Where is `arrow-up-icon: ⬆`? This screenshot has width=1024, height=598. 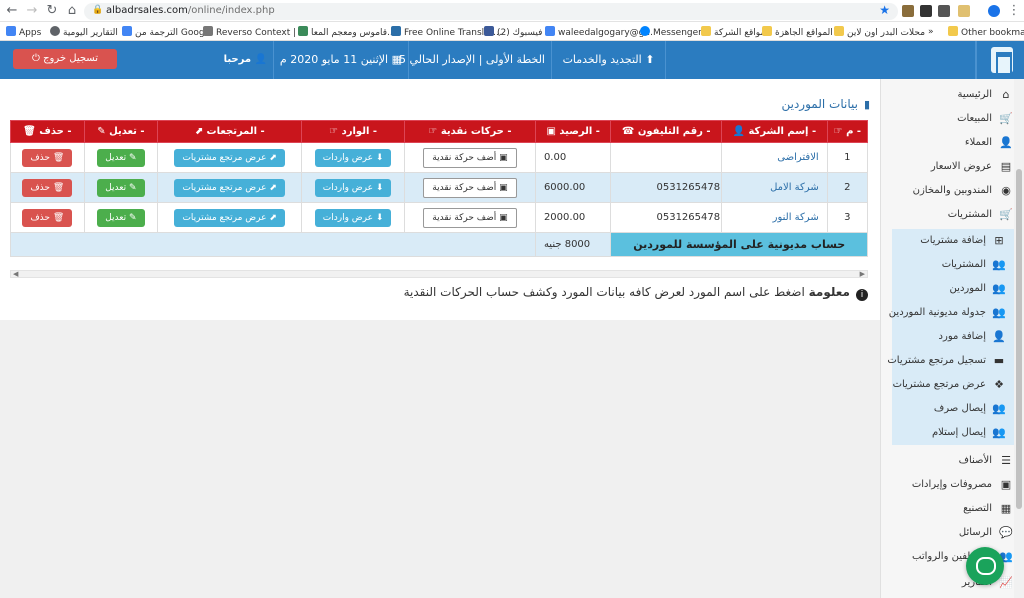
arrow-up-icon: ⬆ is located at coordinates (648, 59).